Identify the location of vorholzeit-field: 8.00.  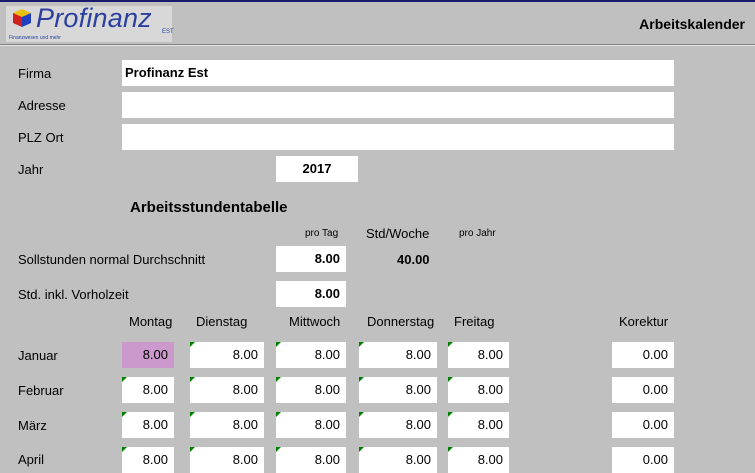
(311, 294).